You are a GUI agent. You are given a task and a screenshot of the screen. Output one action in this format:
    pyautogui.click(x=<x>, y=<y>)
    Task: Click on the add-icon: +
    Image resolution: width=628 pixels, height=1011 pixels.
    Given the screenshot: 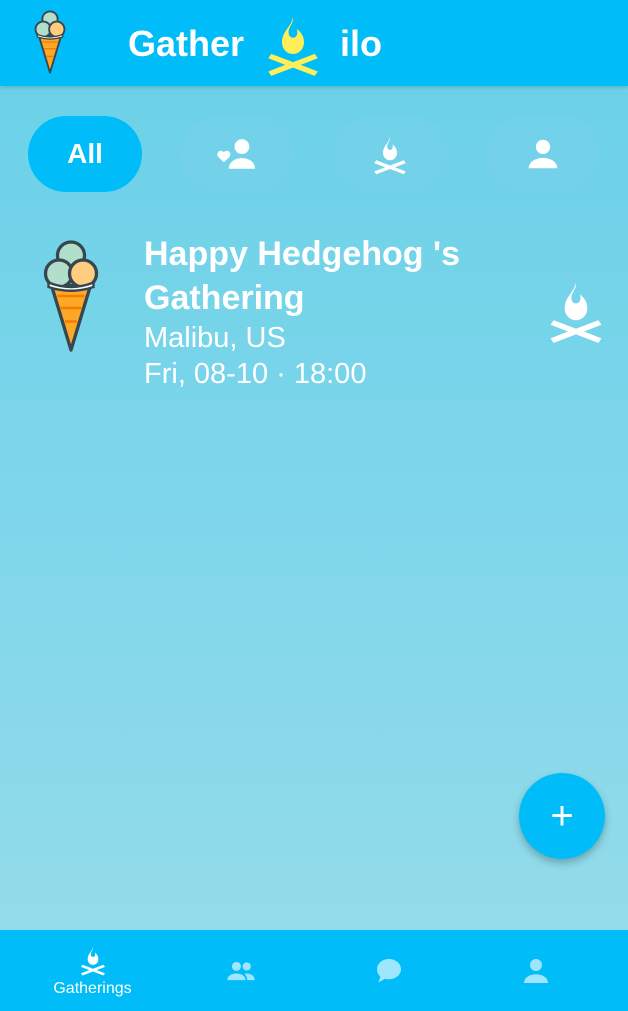 What is the action you would take?
    pyautogui.click(x=562, y=816)
    